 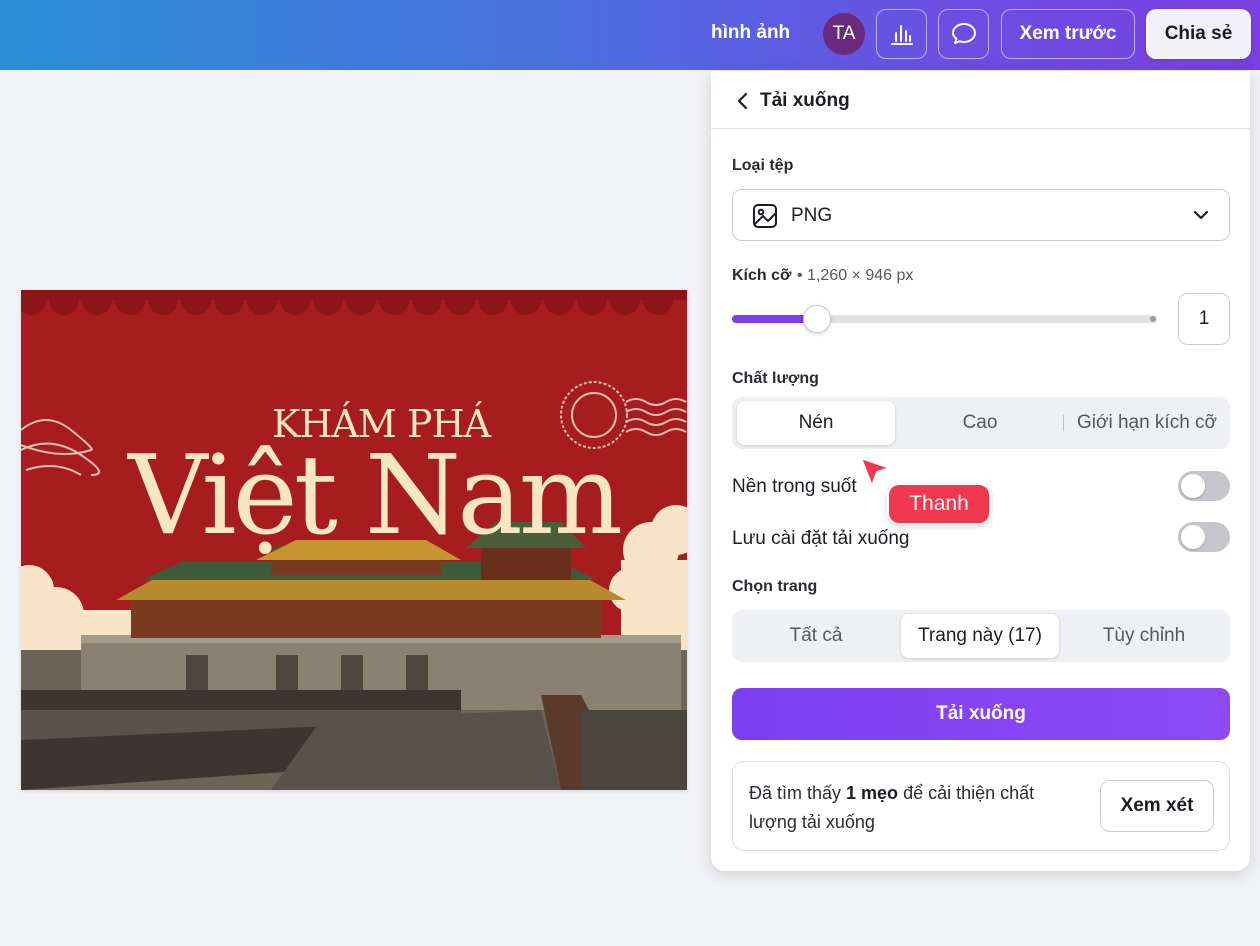 What do you see at coordinates (765, 216) in the screenshot?
I see `image-icon` at bounding box center [765, 216].